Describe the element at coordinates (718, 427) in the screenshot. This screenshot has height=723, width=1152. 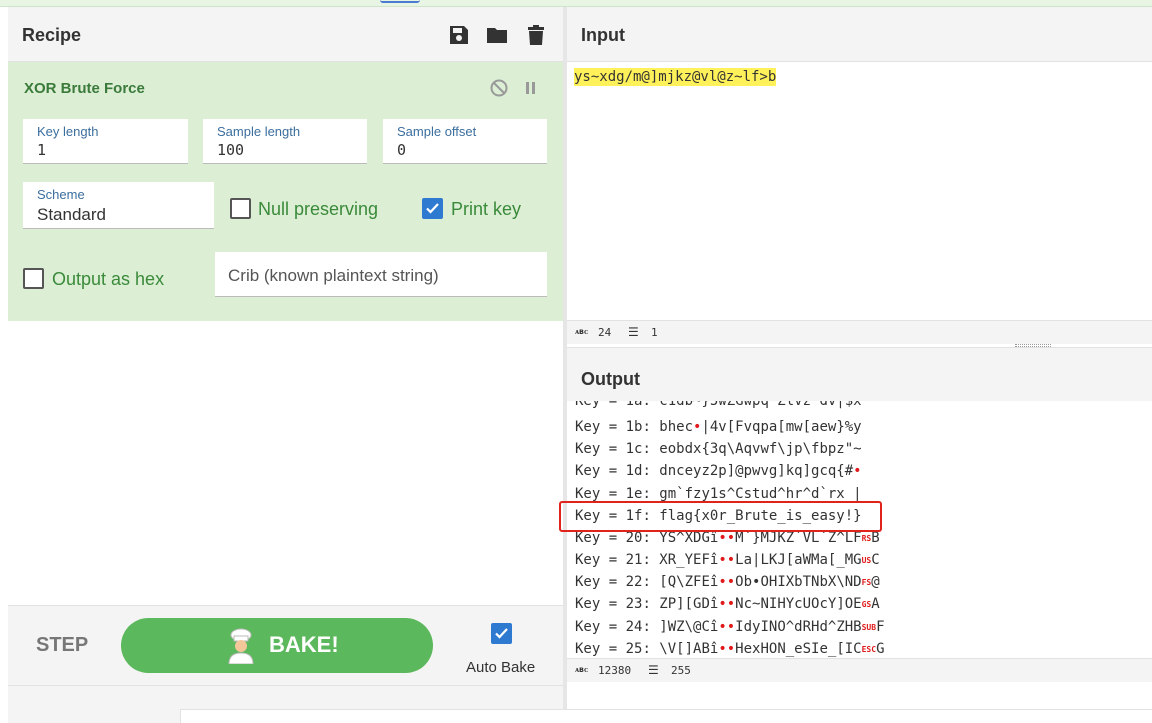
I see `output-line: Key = 1b: bhec•|4v[Fvqpa[mw[aew}%y` at that location.